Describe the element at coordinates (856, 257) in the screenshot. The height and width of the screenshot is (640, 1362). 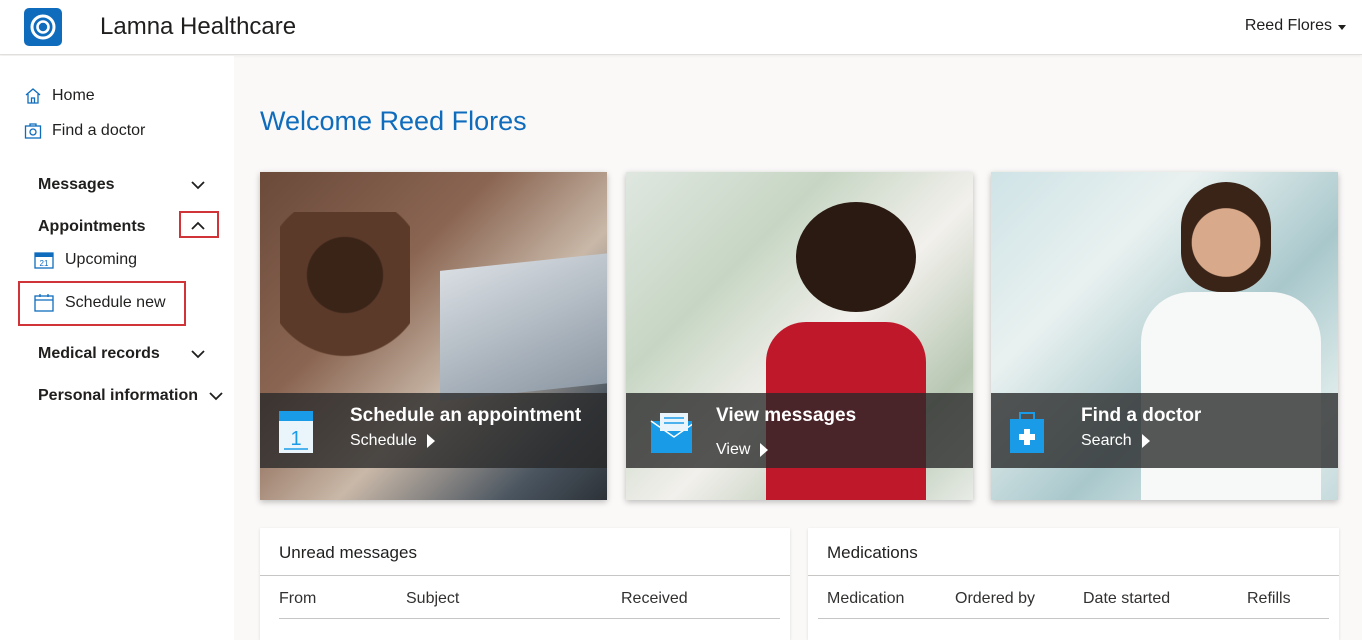
I see `person-hair-image` at that location.